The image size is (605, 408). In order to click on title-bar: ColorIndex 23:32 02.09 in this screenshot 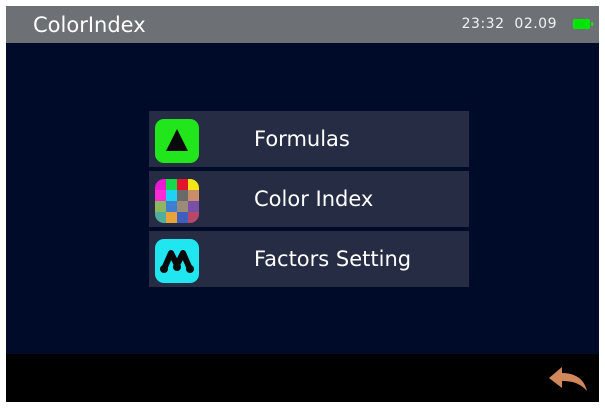, I will do `click(302, 24)`.